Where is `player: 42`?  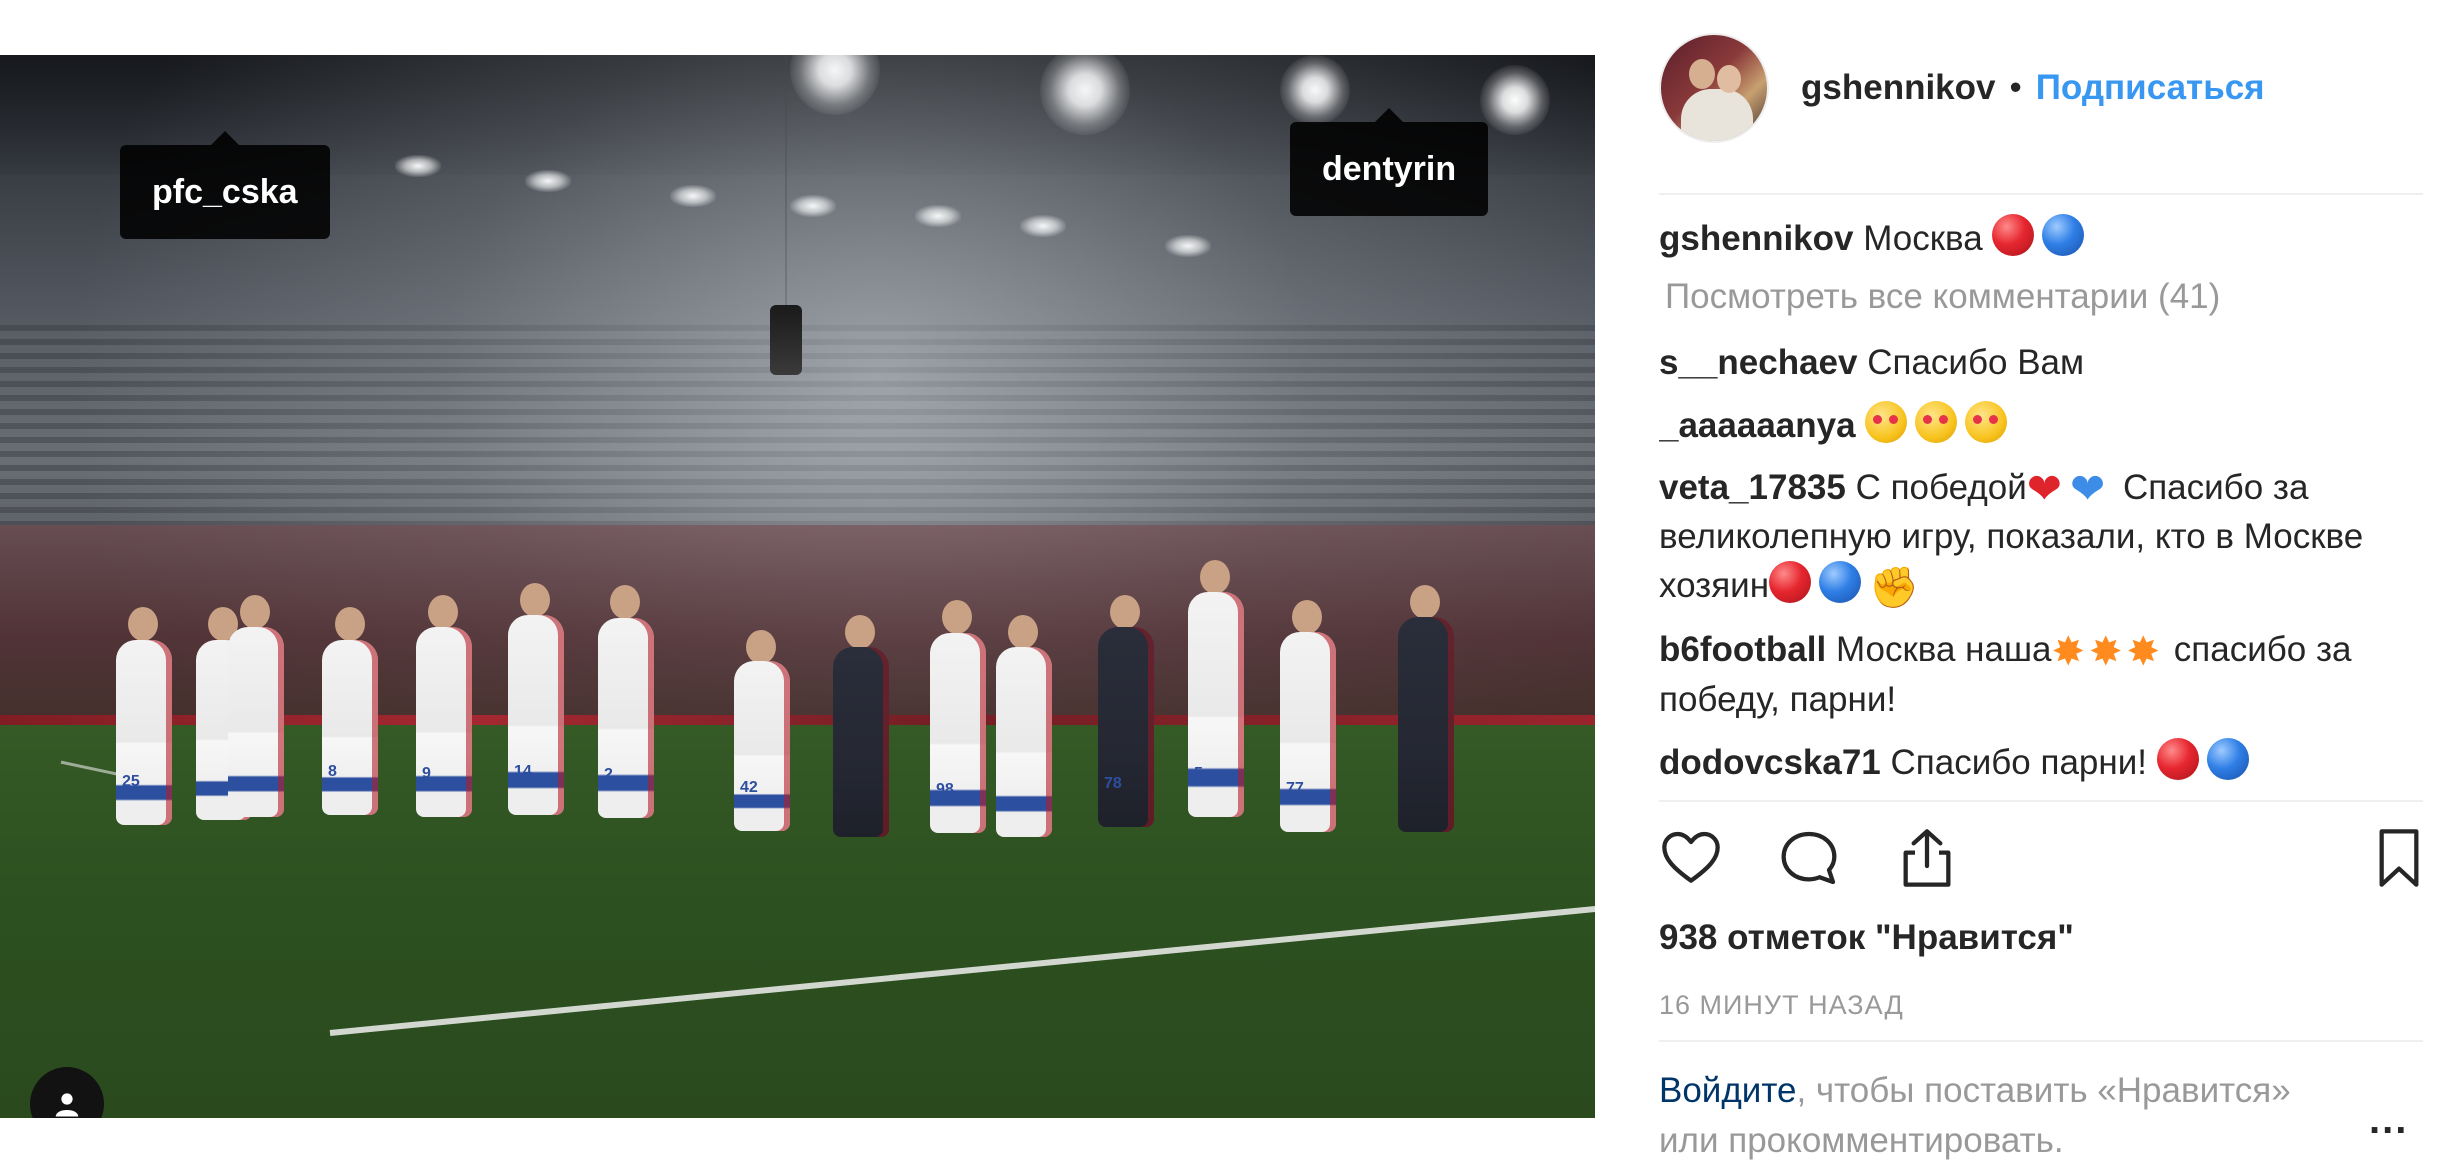
player: 42 is located at coordinates (762, 746).